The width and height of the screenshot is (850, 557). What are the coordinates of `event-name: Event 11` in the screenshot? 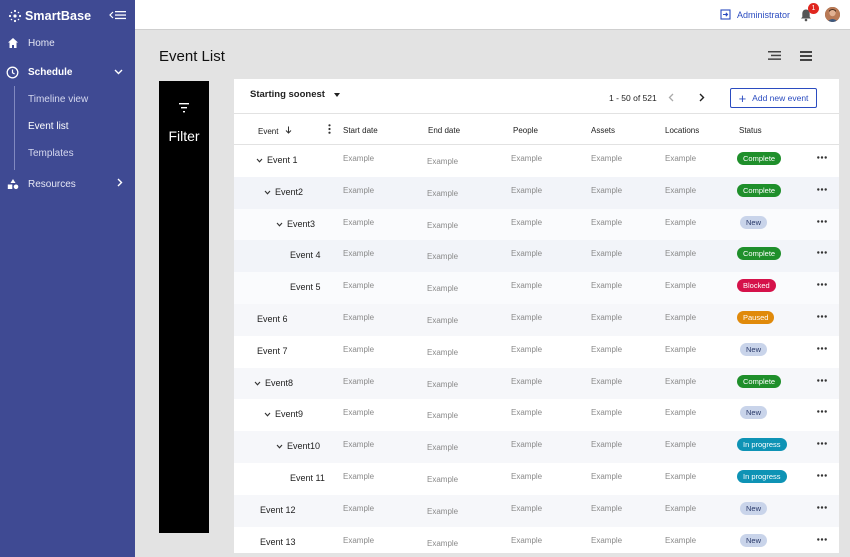 It's located at (307, 478).